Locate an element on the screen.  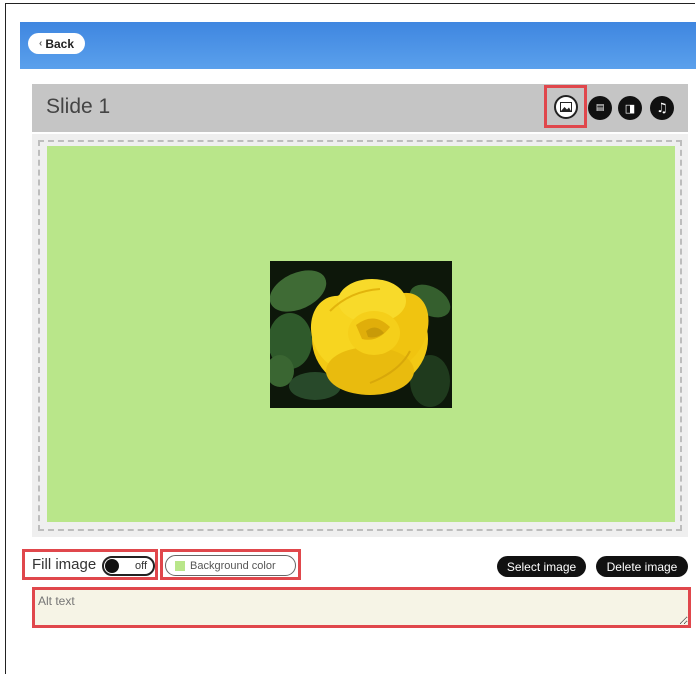
delete-image-label: Delete image is located at coordinates (642, 566).